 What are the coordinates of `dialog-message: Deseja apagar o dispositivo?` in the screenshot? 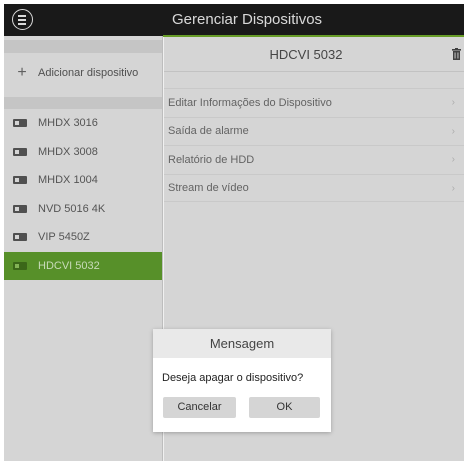 It's located at (233, 378).